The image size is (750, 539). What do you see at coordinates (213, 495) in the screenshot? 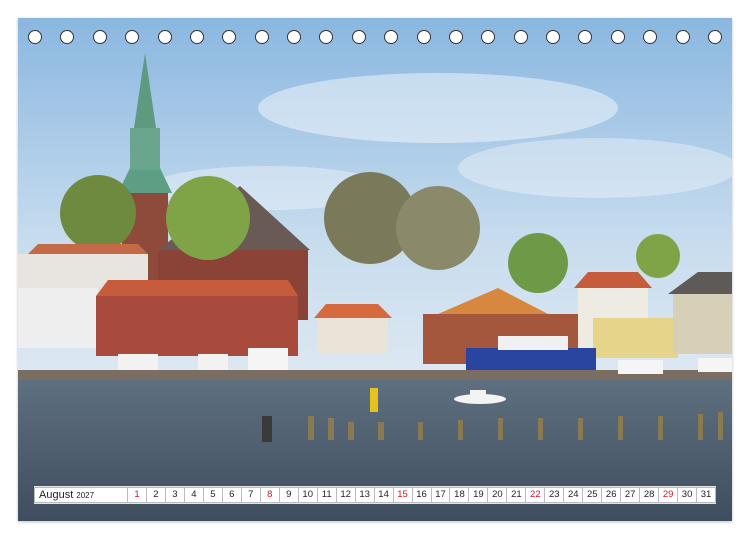
I see `day-cell: 5` at bounding box center [213, 495].